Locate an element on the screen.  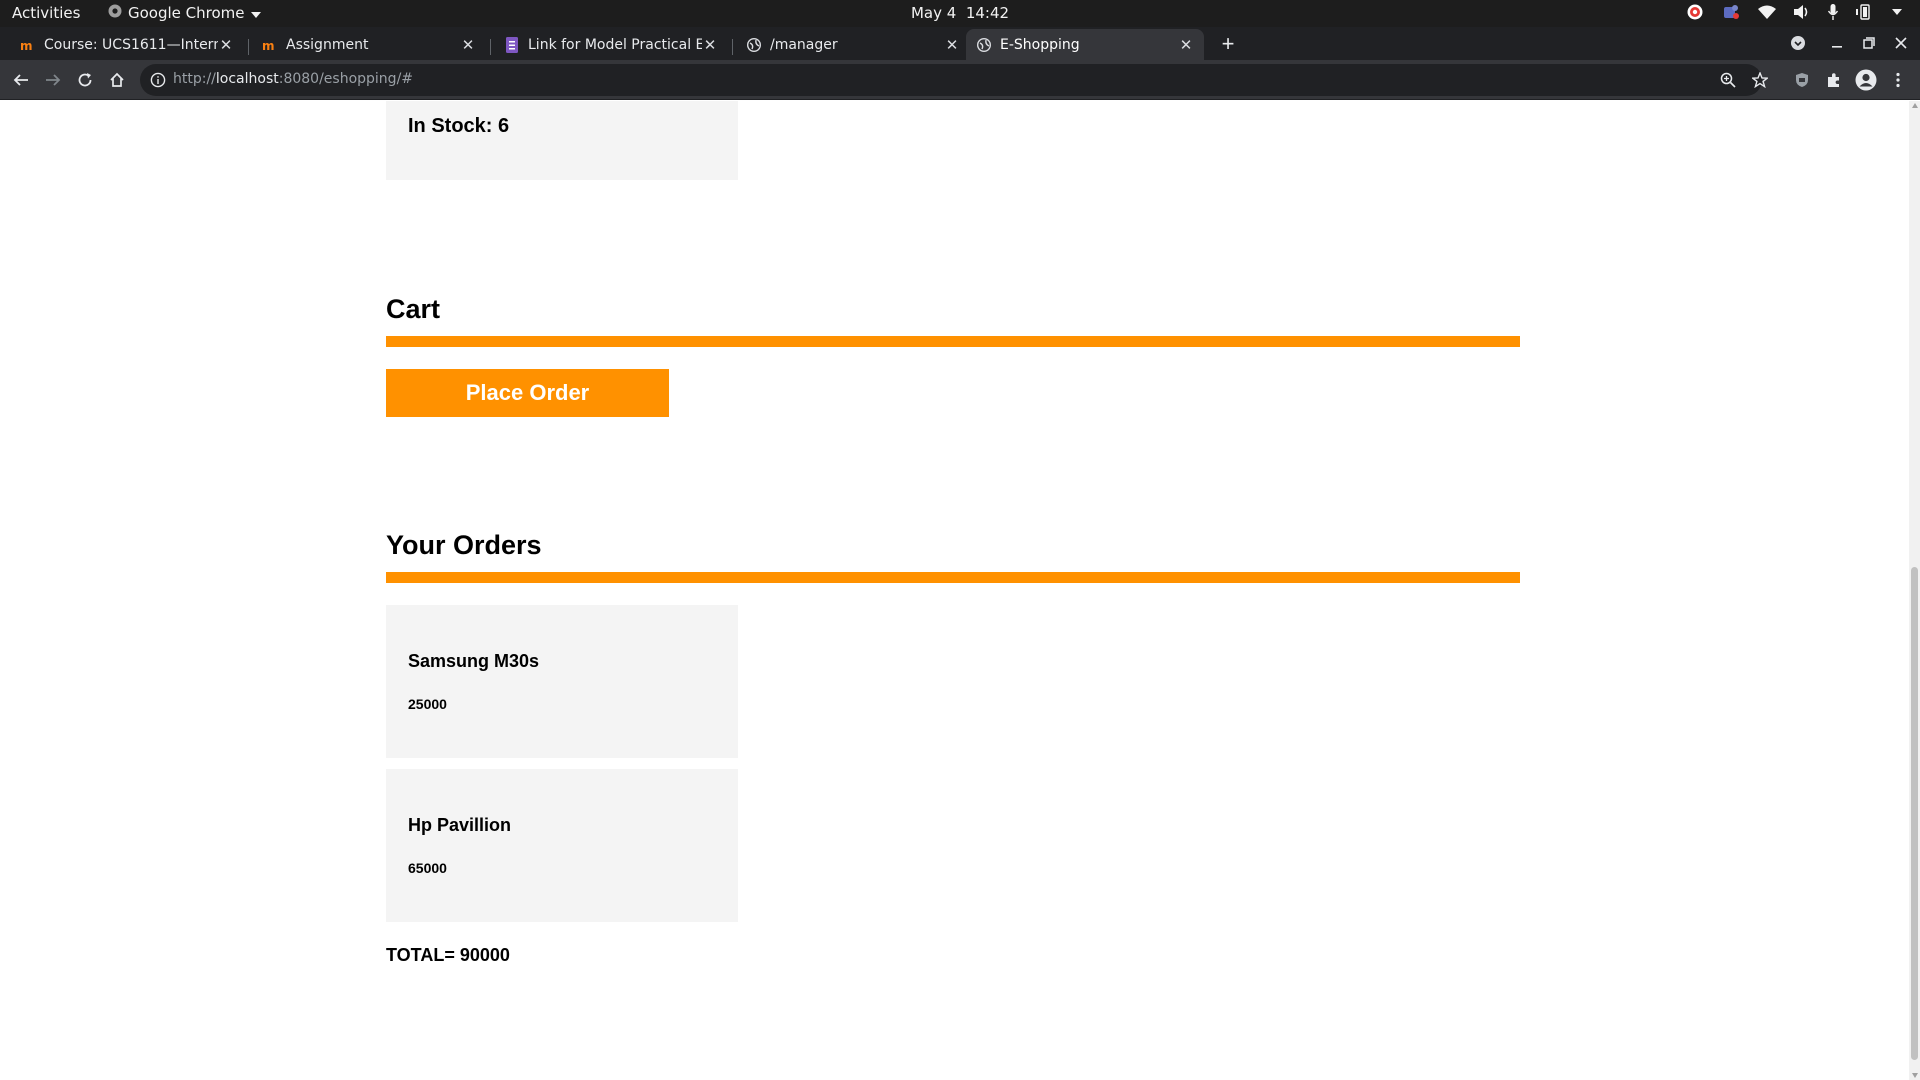
url-path: :8080/eshopping/# is located at coordinates (346, 79).